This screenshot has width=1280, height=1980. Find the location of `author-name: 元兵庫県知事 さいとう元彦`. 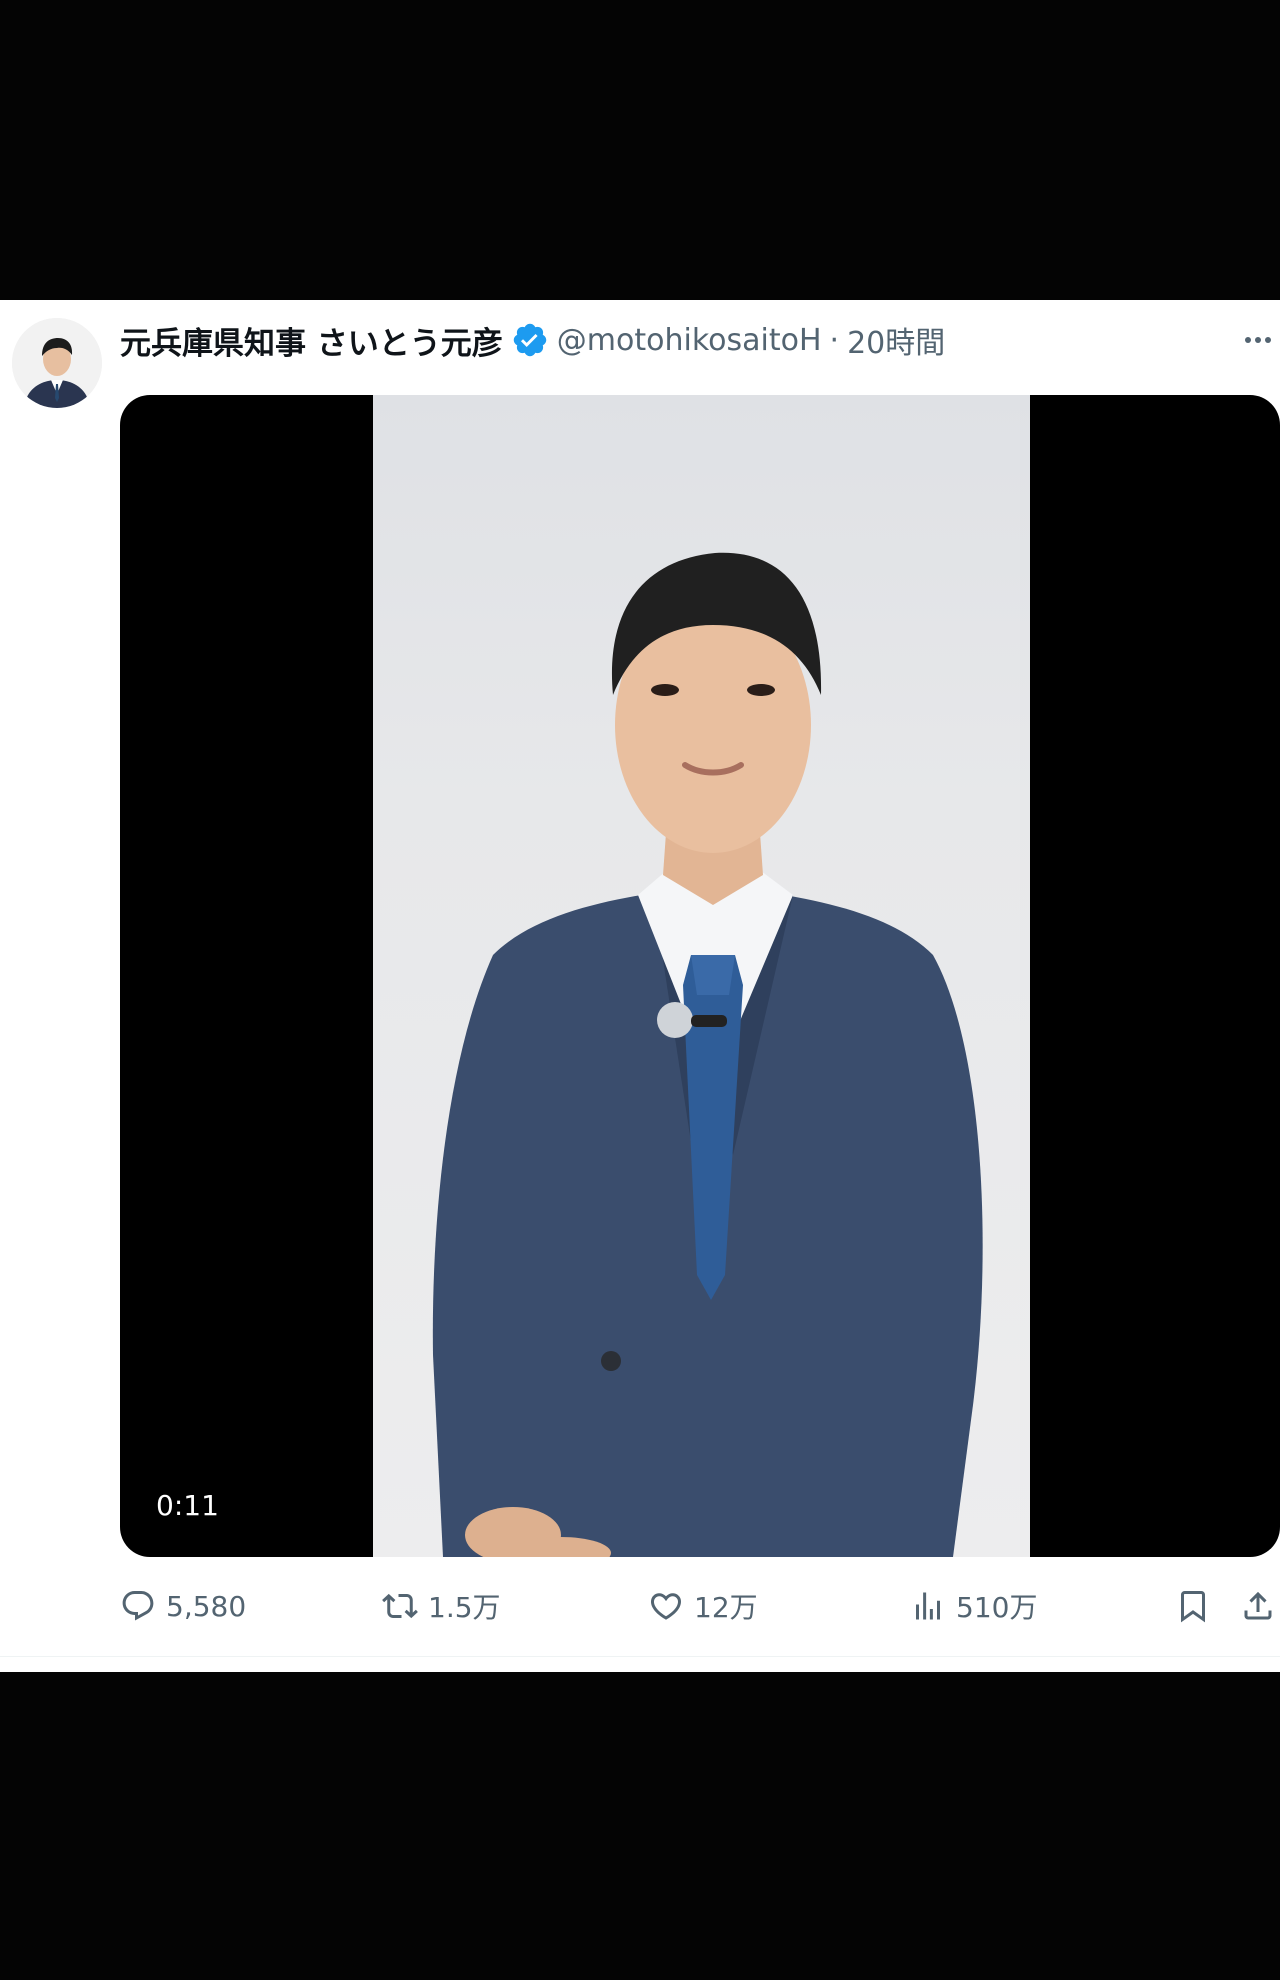

author-name: 元兵庫県知事 さいとう元彦 is located at coordinates (311, 340).